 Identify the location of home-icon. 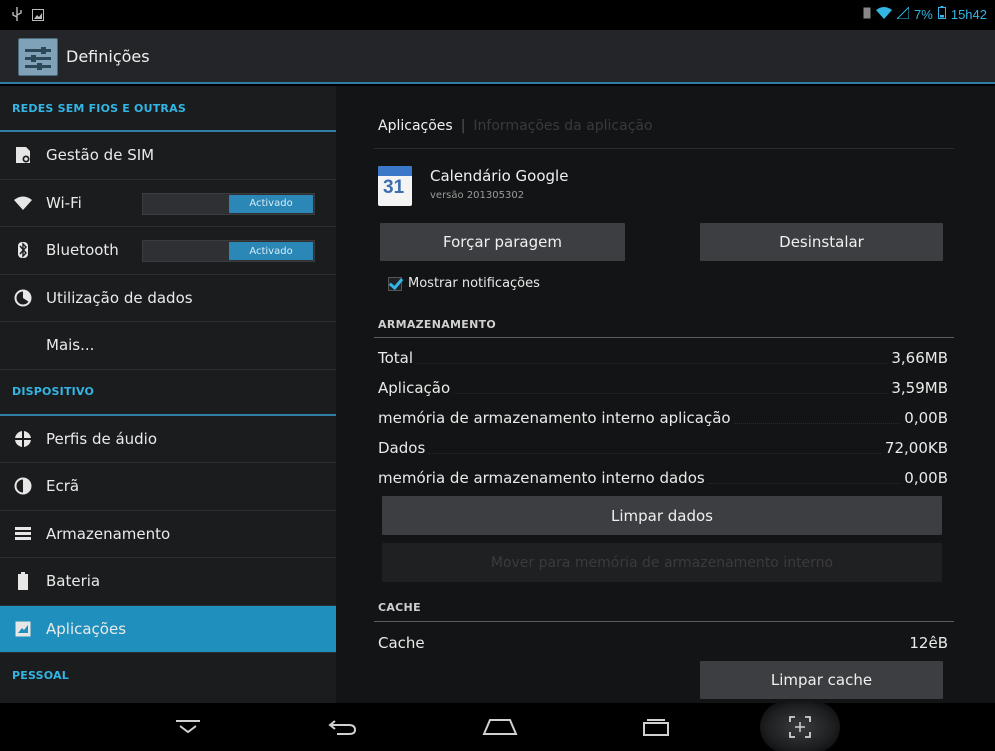
(500, 727).